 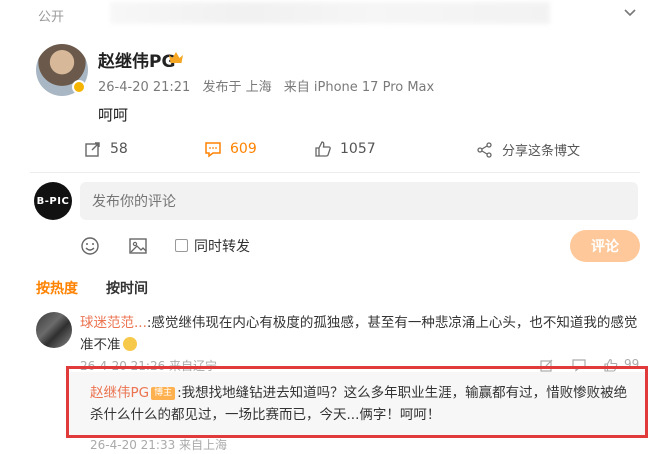 I want to click on divider, so click(x=335, y=172).